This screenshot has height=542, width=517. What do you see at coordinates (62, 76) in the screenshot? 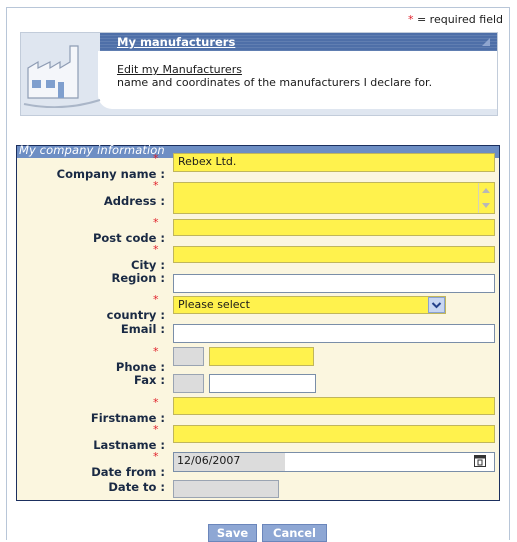
I see `factory-icon` at bounding box center [62, 76].